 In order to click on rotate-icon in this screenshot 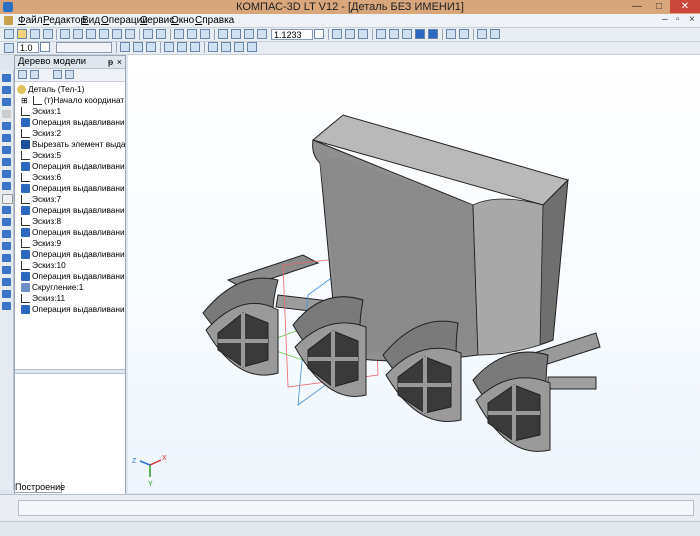, I will do `click(350, 34)`.